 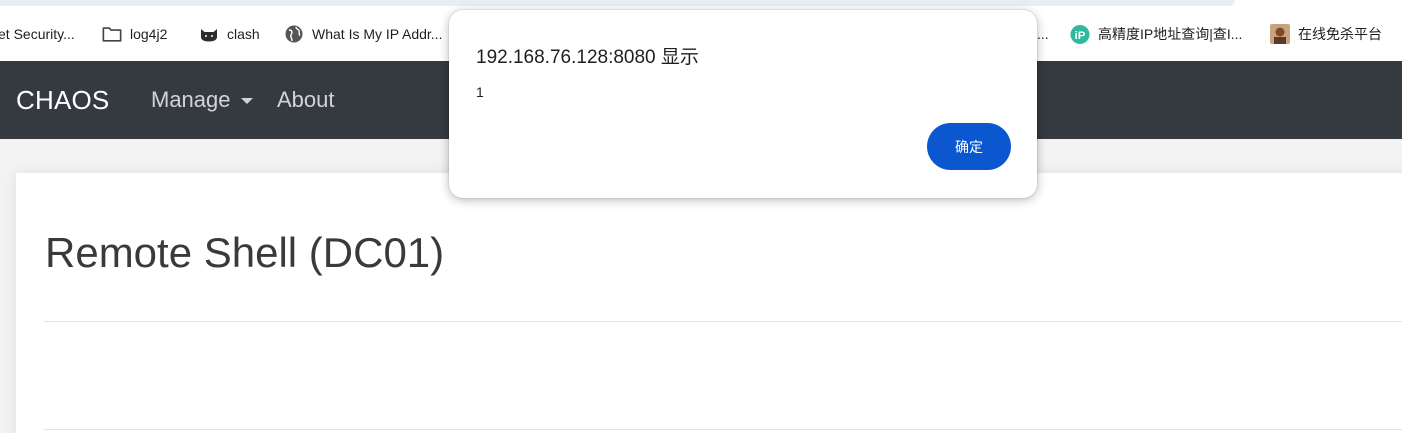 I want to click on ip-icon: iP, so click(x=1080, y=34).